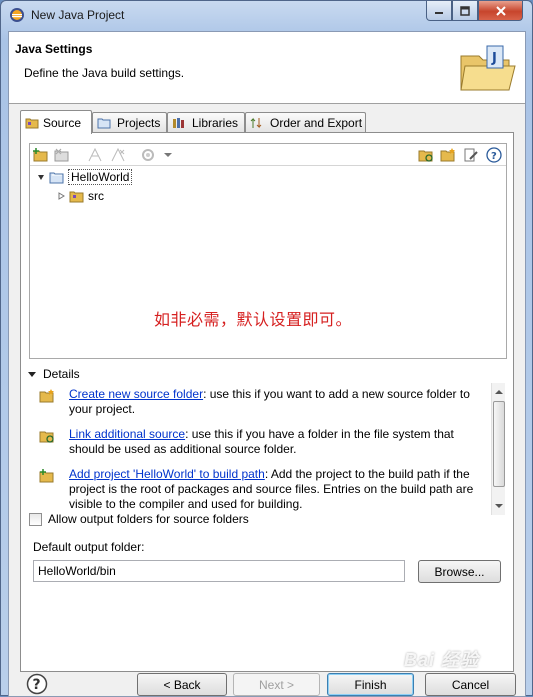  I want to click on order-export-icon, so click(256, 122).